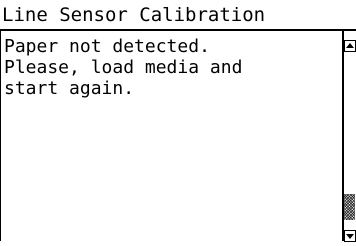 This screenshot has height=246, width=356. I want to click on message-line: Paper not detected., so click(107, 46).